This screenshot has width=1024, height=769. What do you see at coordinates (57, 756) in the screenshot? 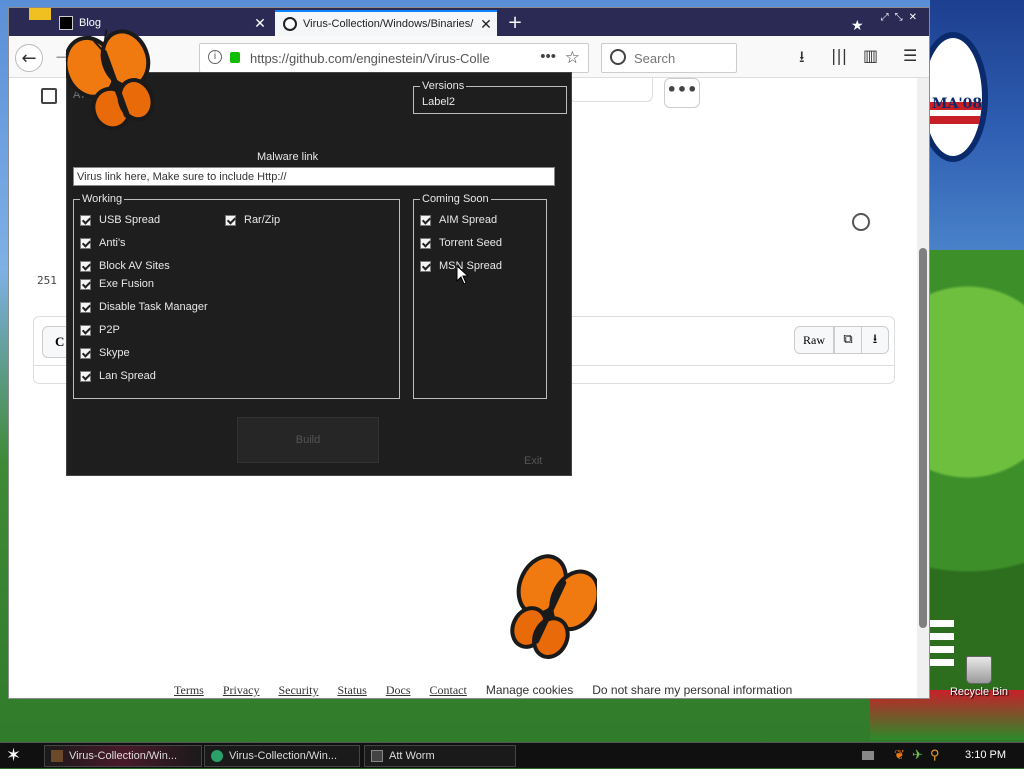
I see `browser-icon` at bounding box center [57, 756].